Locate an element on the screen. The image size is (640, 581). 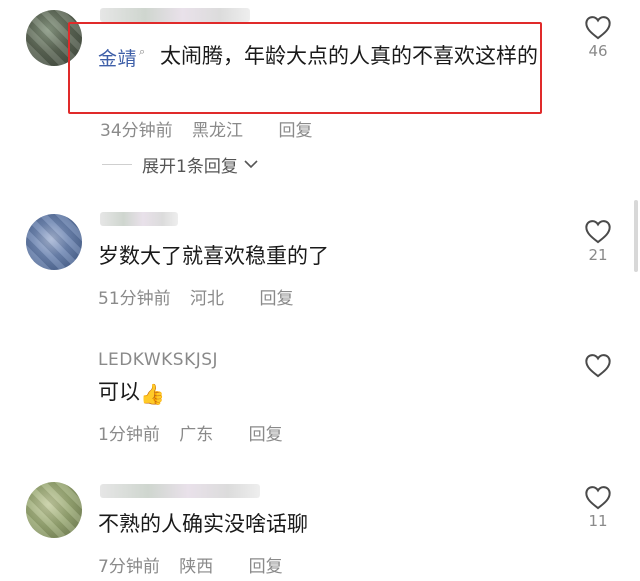
comment-time: 1分钟前 is located at coordinates (129, 435).